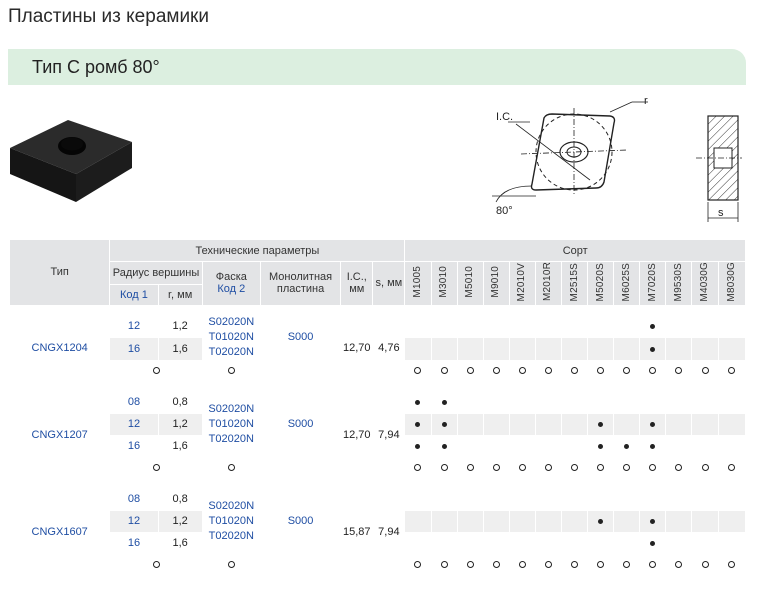  What do you see at coordinates (418, 283) in the screenshot?
I see `grade-col-0: M1005` at bounding box center [418, 283].